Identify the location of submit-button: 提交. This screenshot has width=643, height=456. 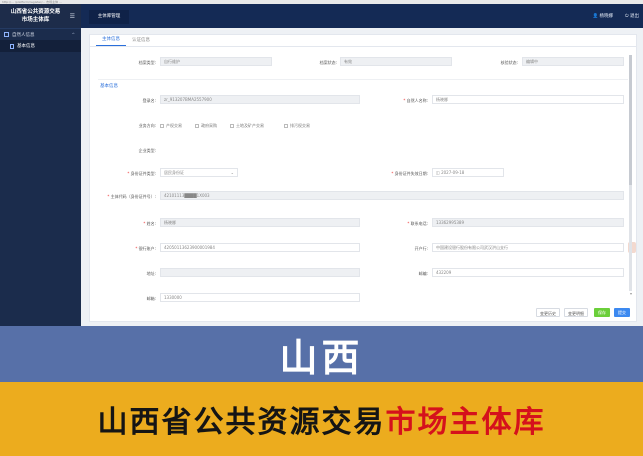
(622, 312).